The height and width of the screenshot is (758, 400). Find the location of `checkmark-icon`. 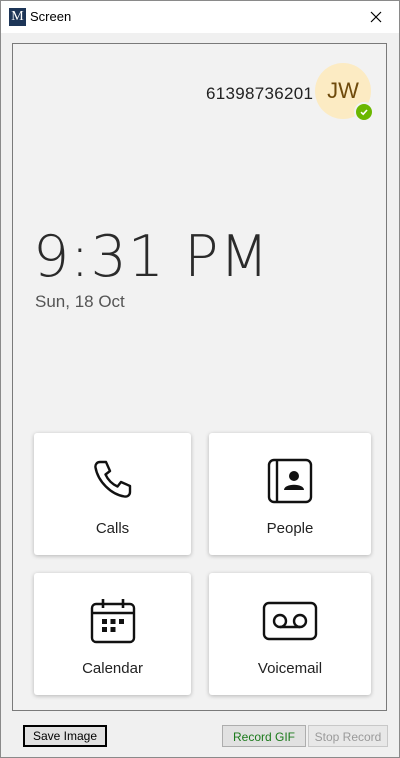

checkmark-icon is located at coordinates (364, 112).